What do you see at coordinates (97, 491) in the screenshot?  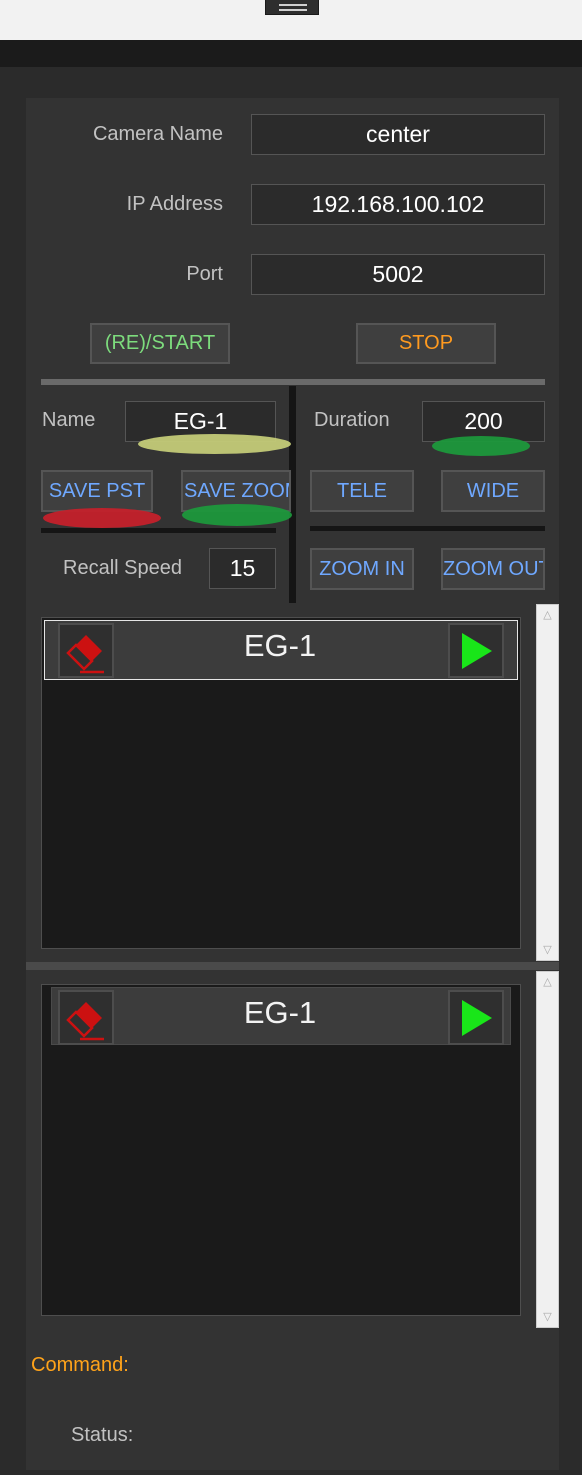 I see `save-preset-button: SAVE PST` at bounding box center [97, 491].